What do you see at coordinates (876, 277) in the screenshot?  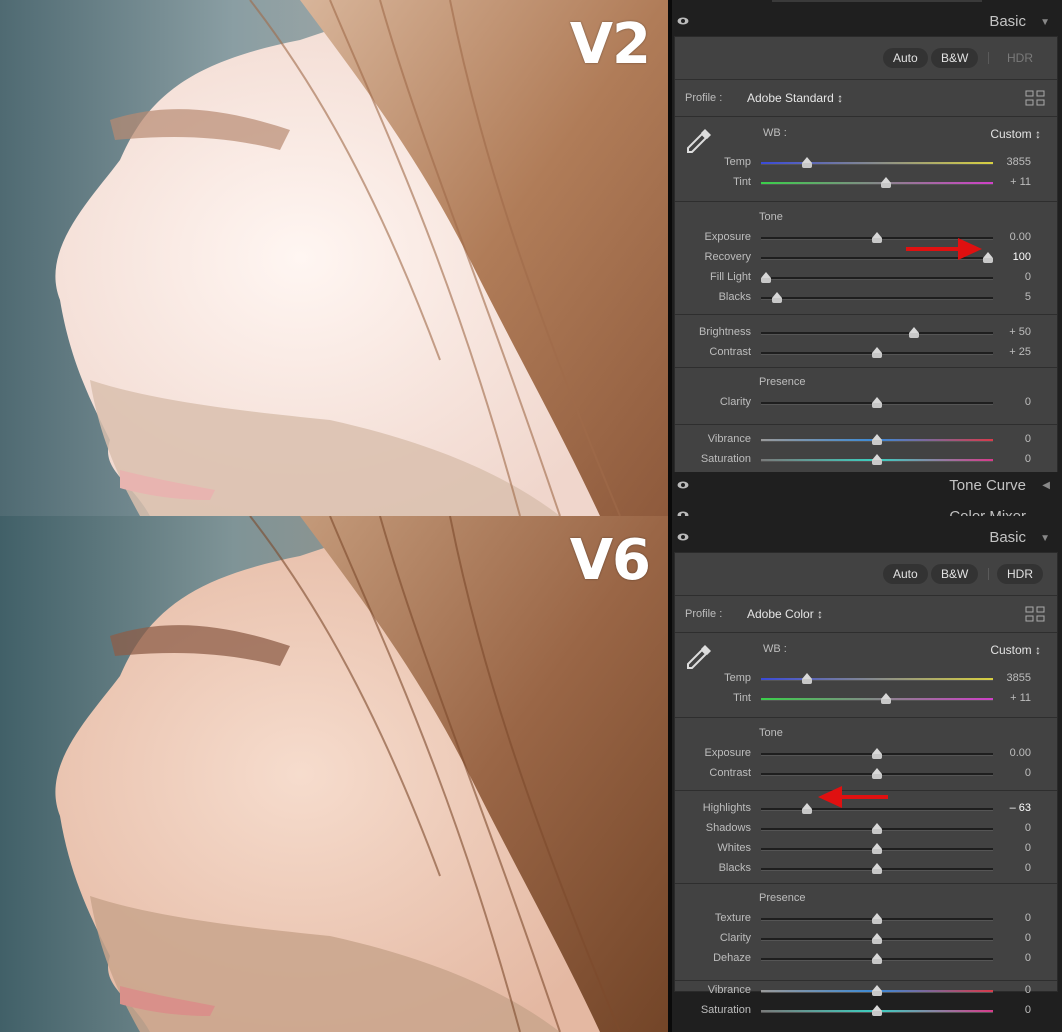 I see `fill-light-slider` at bounding box center [876, 277].